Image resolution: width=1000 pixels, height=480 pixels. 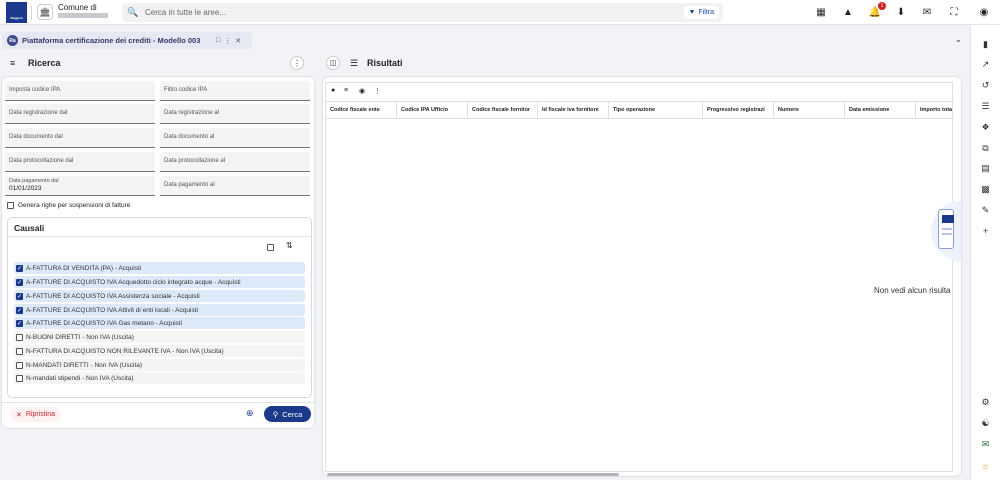 I want to click on column-header: Codice fiscale ente, so click(x=361, y=110).